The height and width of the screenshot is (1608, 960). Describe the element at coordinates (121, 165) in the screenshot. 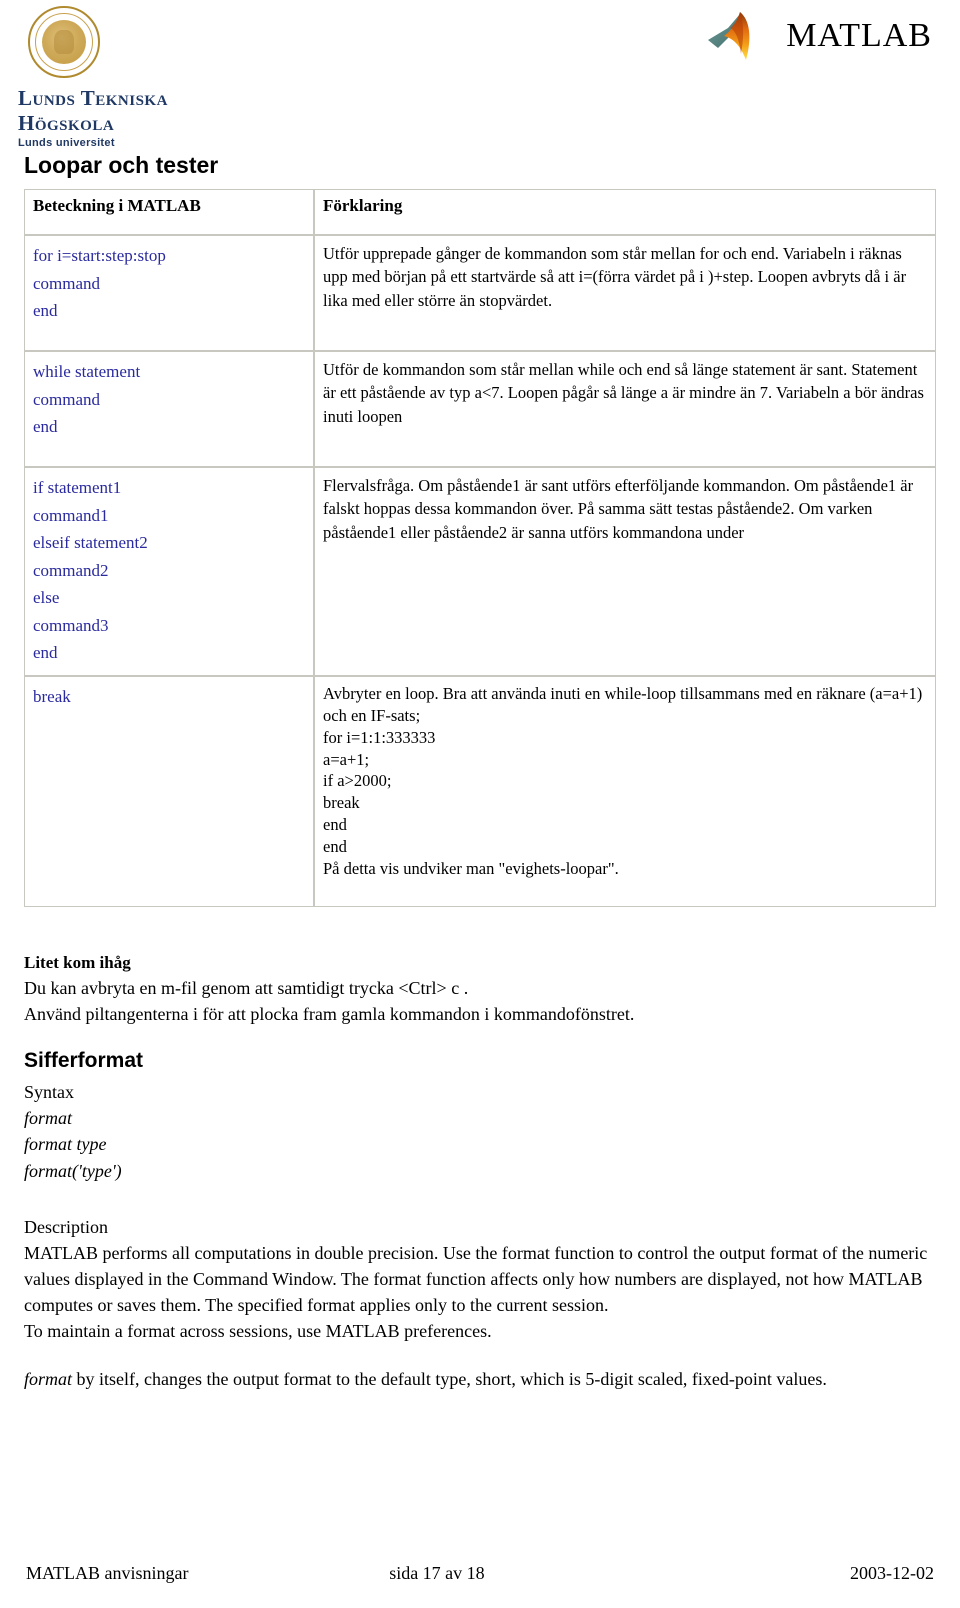

I see `page-title: Loopar och tester` at that location.